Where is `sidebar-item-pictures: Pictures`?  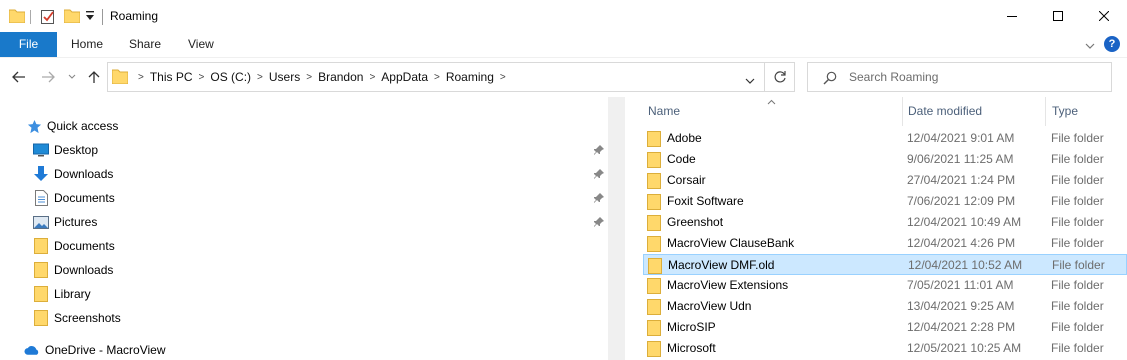
sidebar-item-pictures: Pictures is located at coordinates (65, 222).